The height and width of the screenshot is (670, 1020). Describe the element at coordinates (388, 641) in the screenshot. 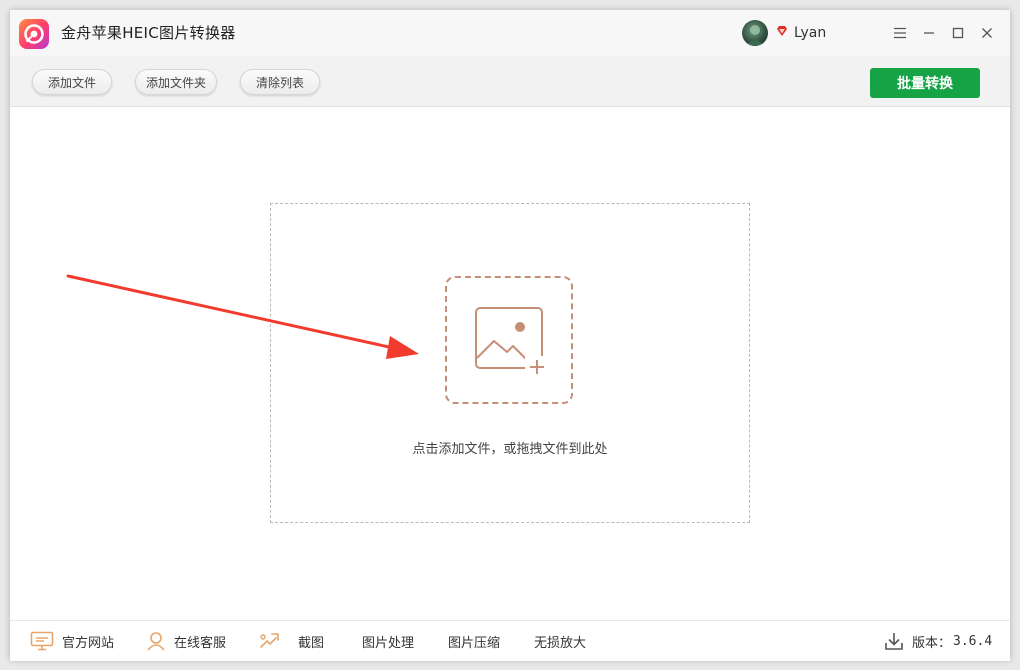

I see `image-processing-link: 图片处理` at that location.